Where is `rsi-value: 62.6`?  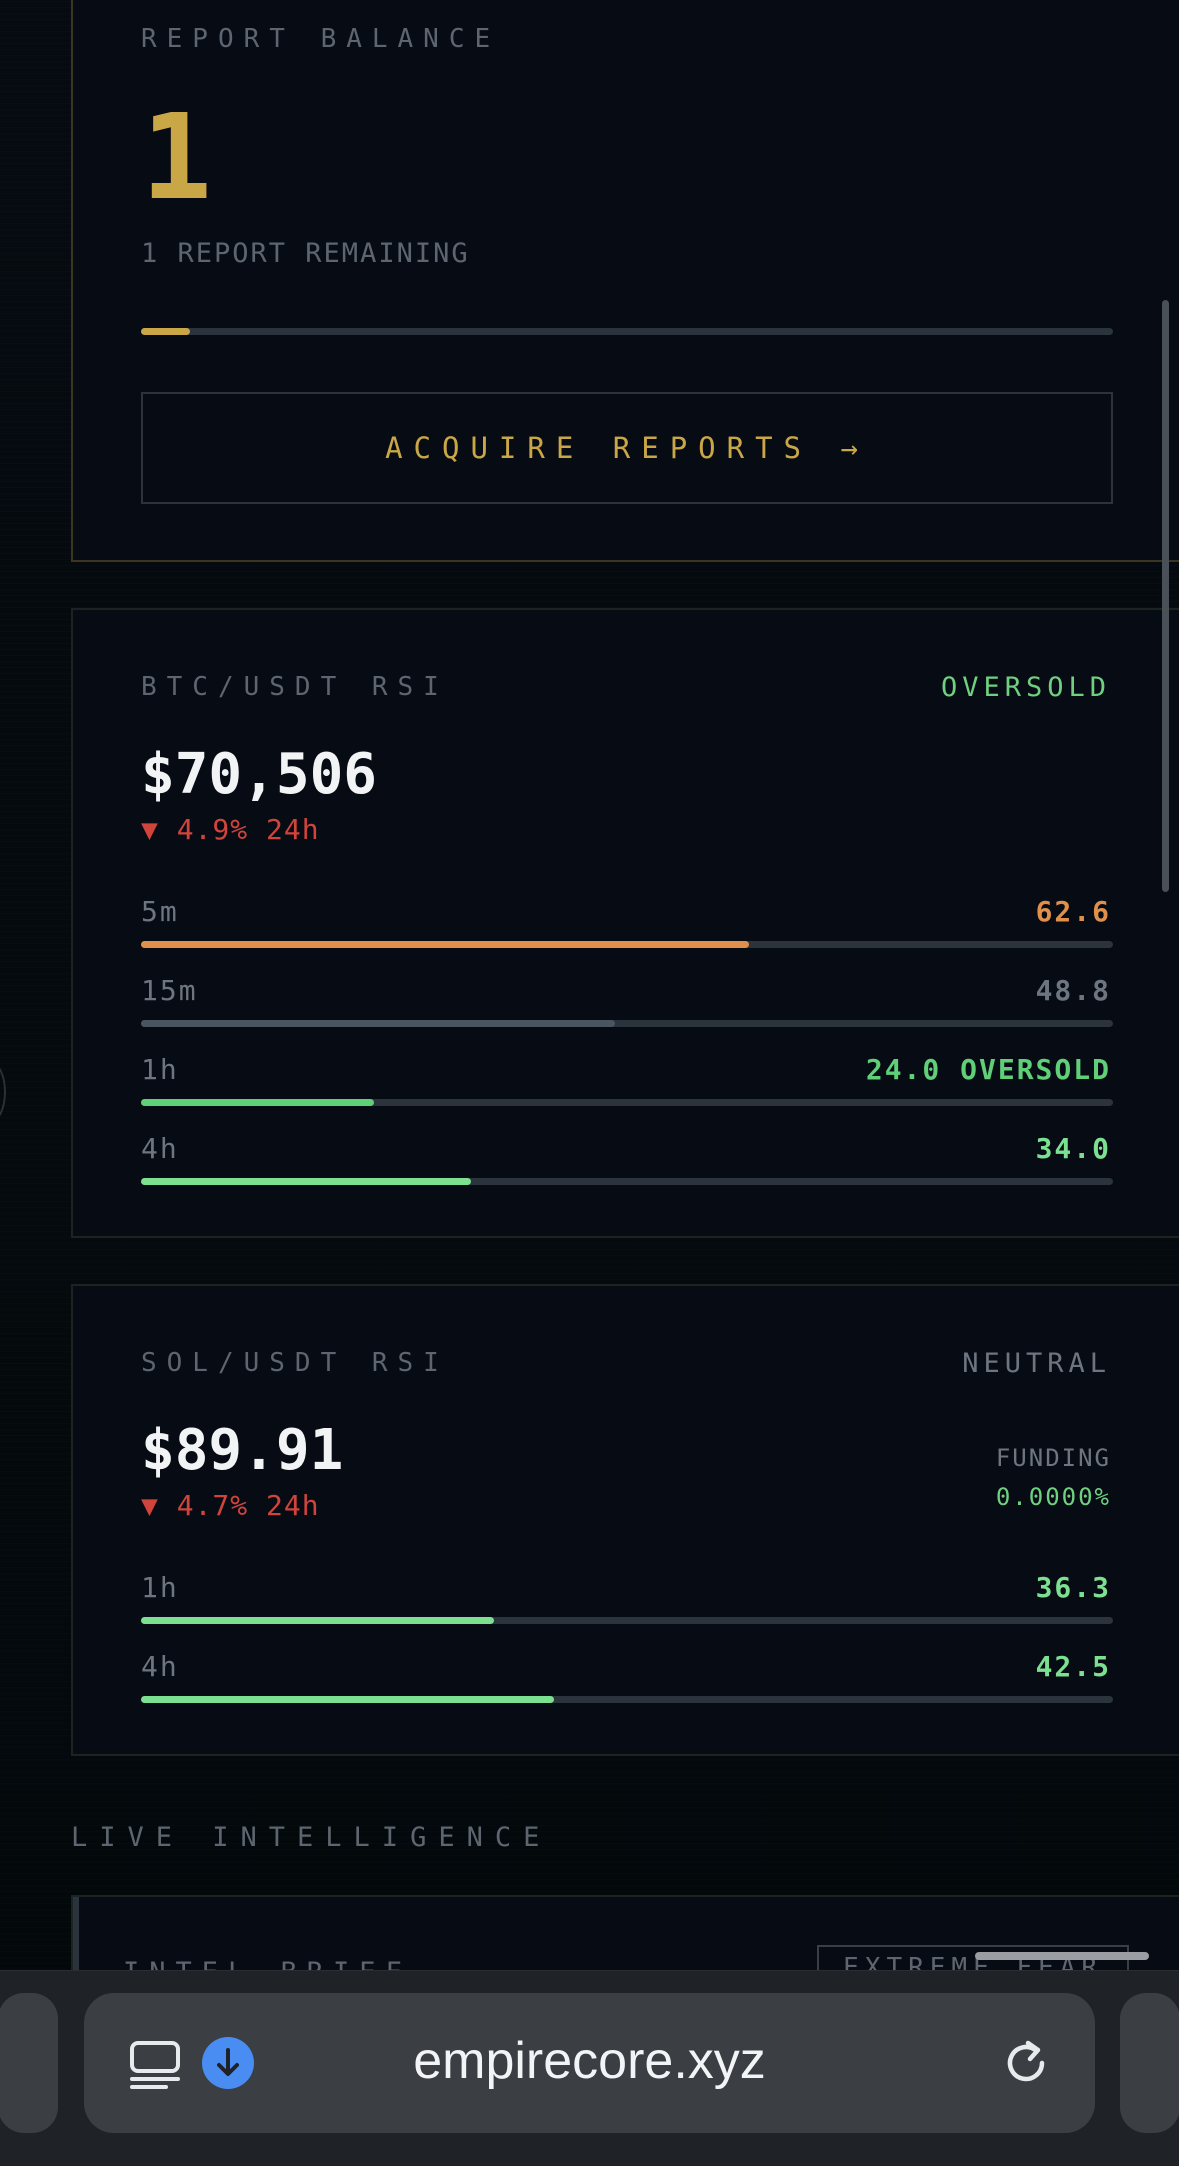
rsi-value: 62.6 is located at coordinates (1073, 911).